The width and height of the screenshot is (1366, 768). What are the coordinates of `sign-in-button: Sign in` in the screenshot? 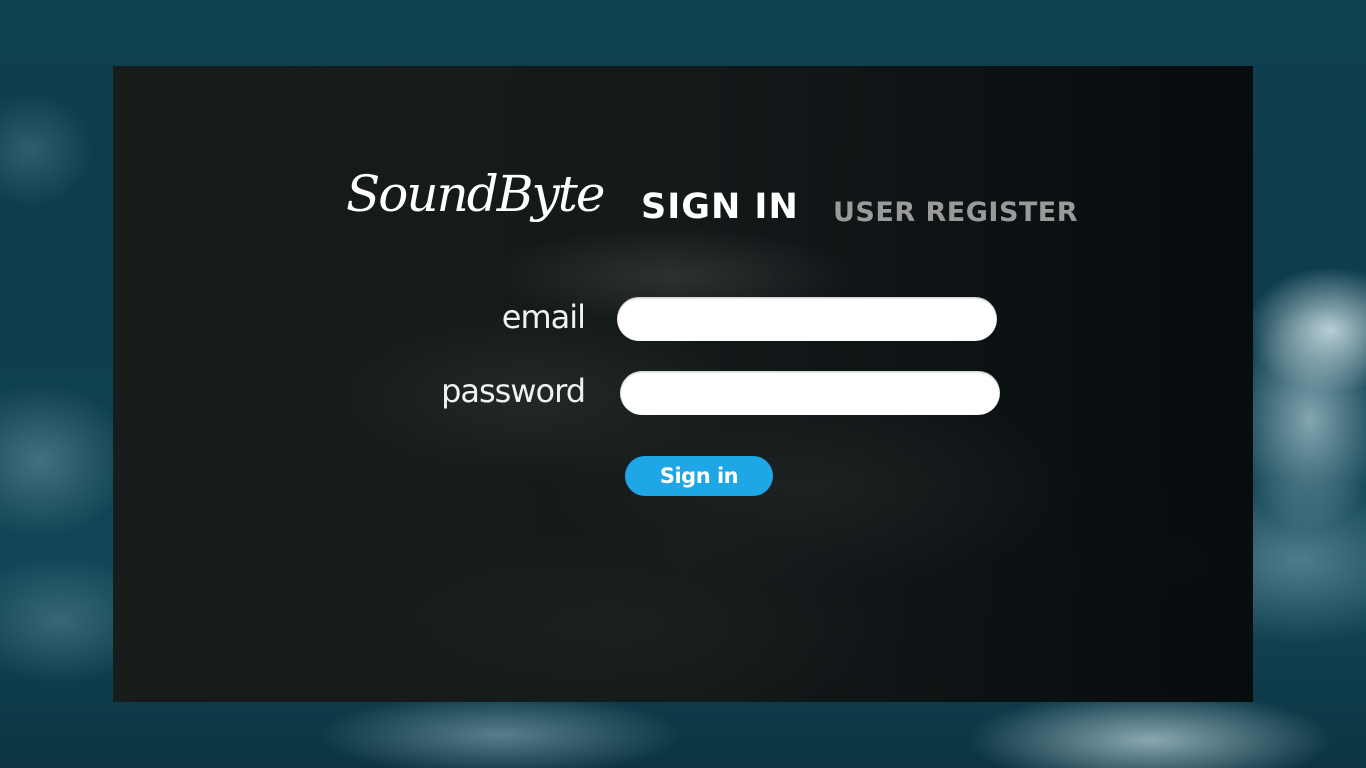 It's located at (699, 476).